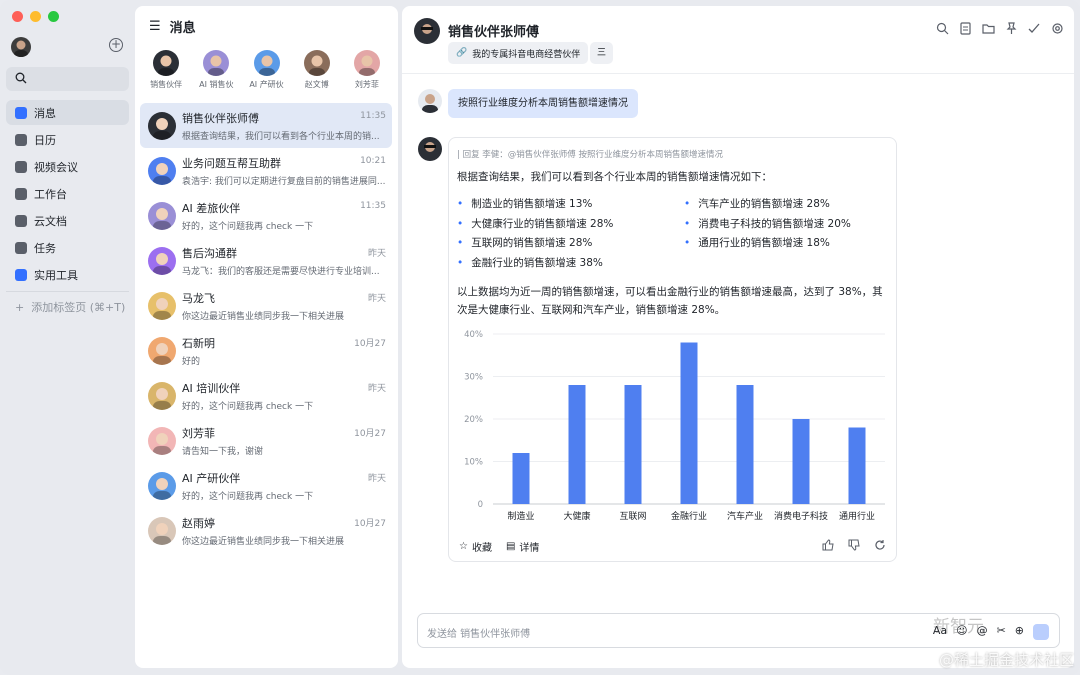 This screenshot has height=675, width=1080. What do you see at coordinates (248, 407) in the screenshot?
I see `conversation-preview: 好的，这个问题我再 check 一下` at bounding box center [248, 407].